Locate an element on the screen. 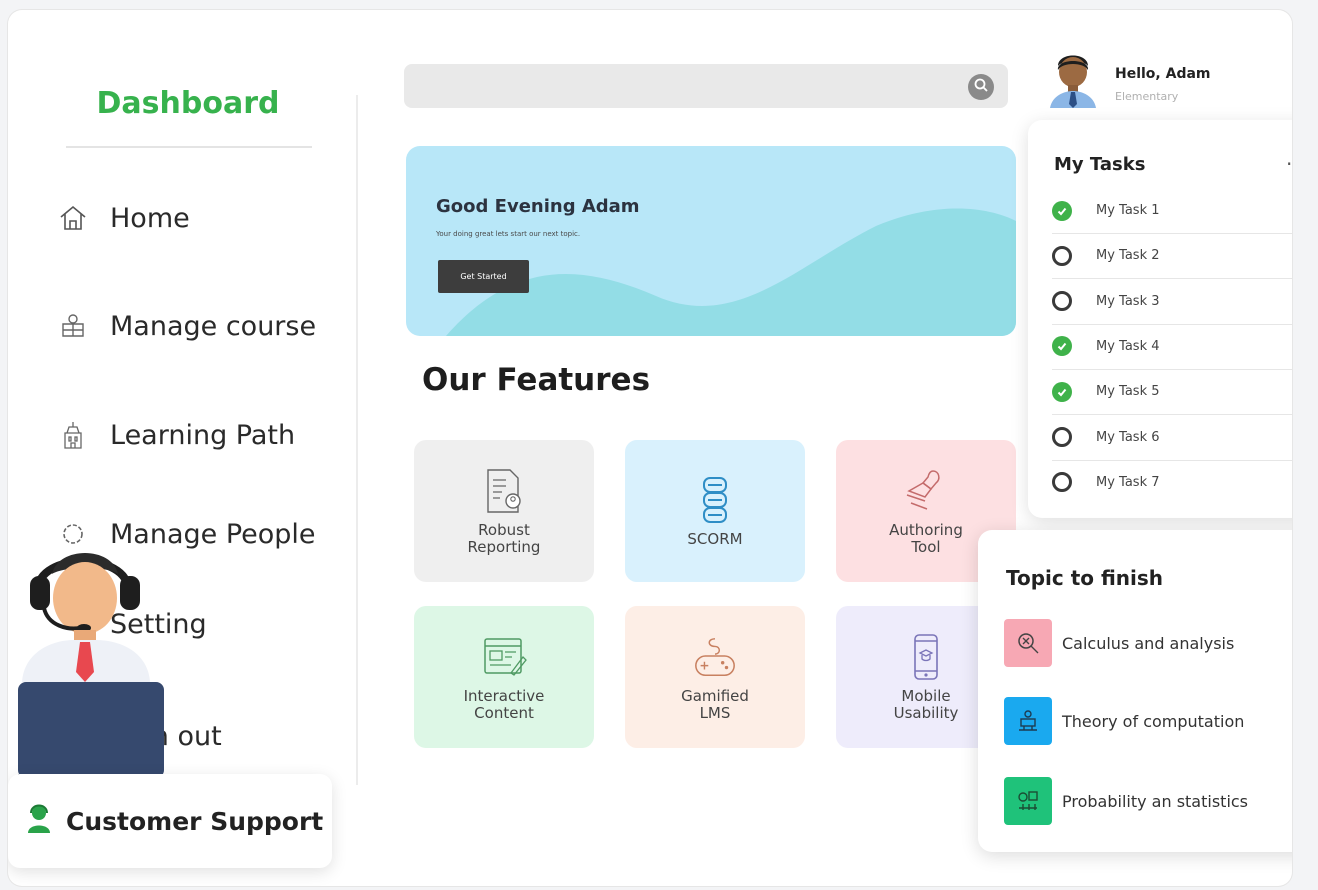 This screenshot has width=1318, height=890. course-icon is located at coordinates (73, 326).